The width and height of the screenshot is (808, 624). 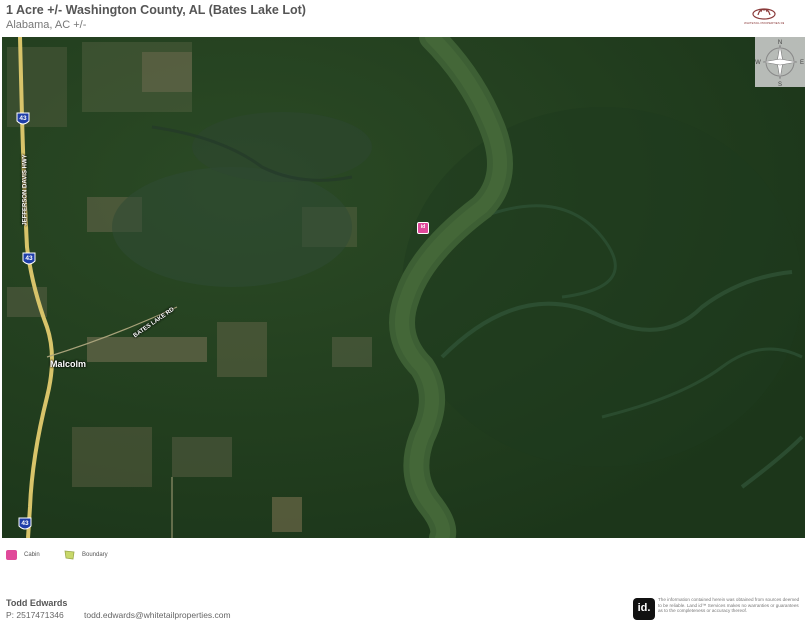 What do you see at coordinates (37, 603) in the screenshot?
I see `agent-name: Todd Edwards` at bounding box center [37, 603].